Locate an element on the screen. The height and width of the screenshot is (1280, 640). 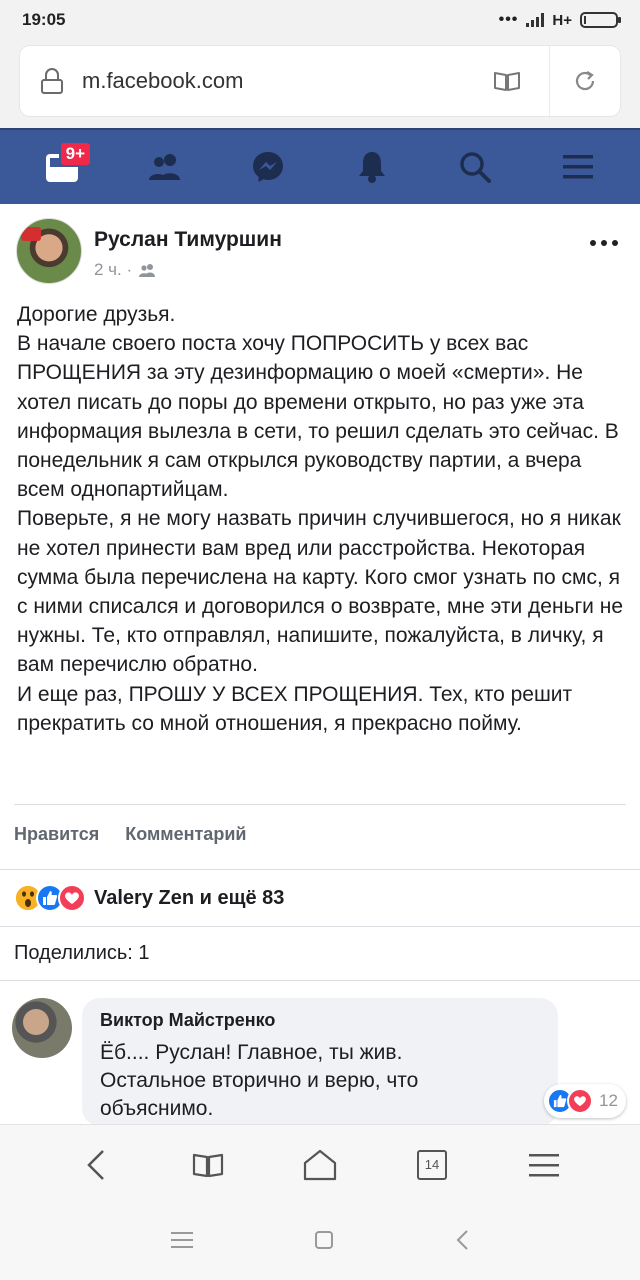
reader-mode-icon is located at coordinates (507, 81).